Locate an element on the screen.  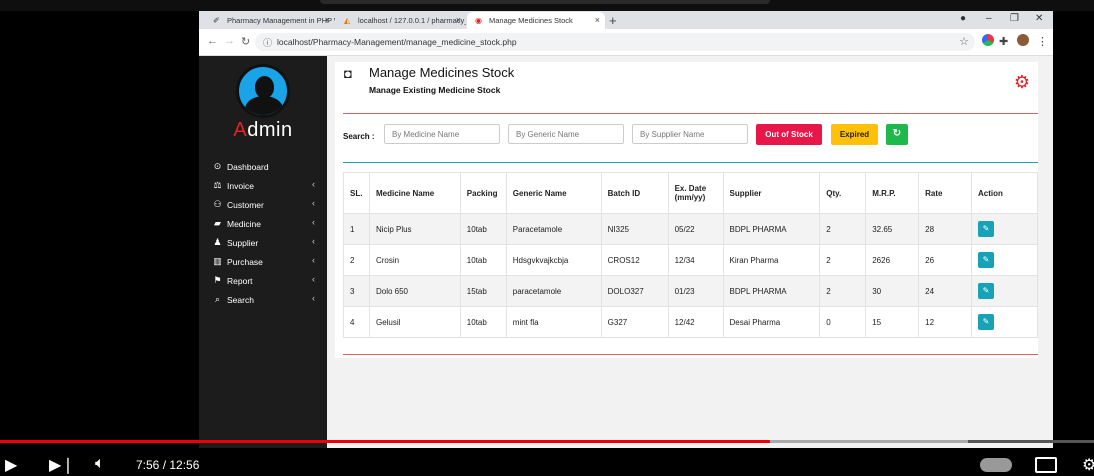
pencil-icon: ✎ is located at coordinates (986, 321).